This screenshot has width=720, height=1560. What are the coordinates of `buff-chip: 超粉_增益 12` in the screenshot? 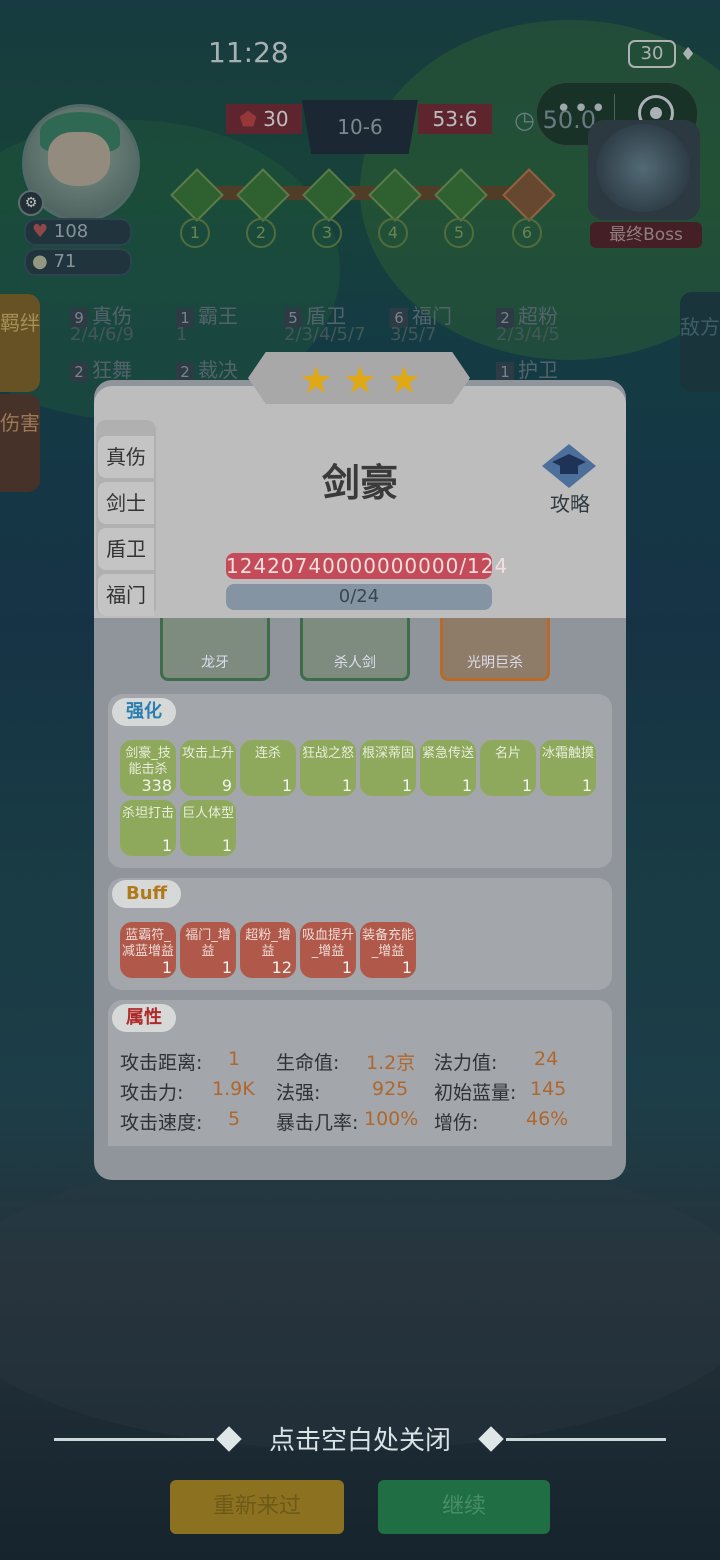 It's located at (268, 950).